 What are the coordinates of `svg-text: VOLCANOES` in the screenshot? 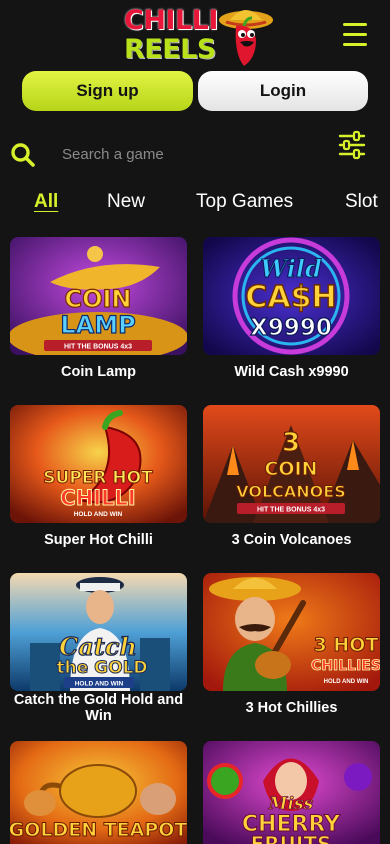 It's located at (290, 491).